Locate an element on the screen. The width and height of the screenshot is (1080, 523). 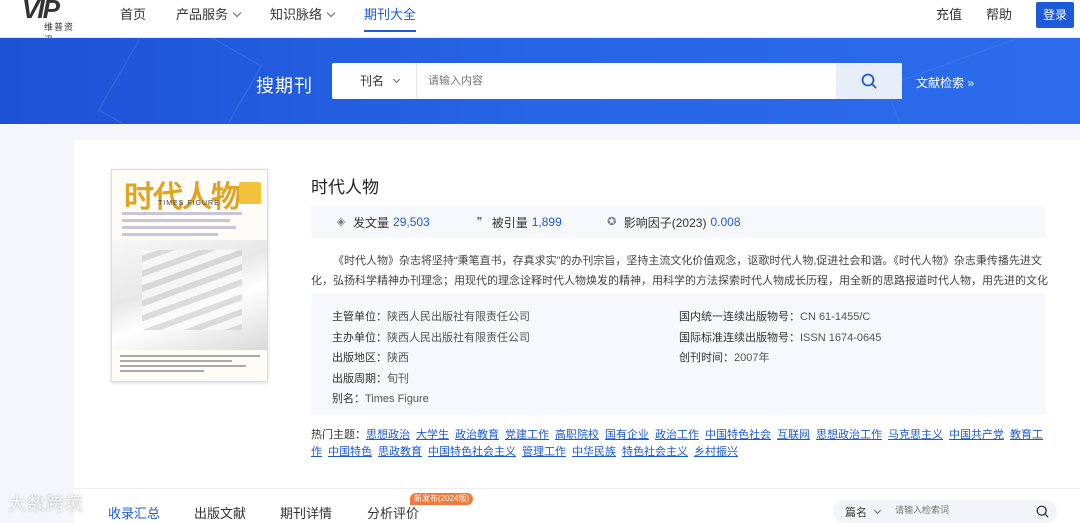
info-region: 出版地区：陕西 is located at coordinates (370, 358).